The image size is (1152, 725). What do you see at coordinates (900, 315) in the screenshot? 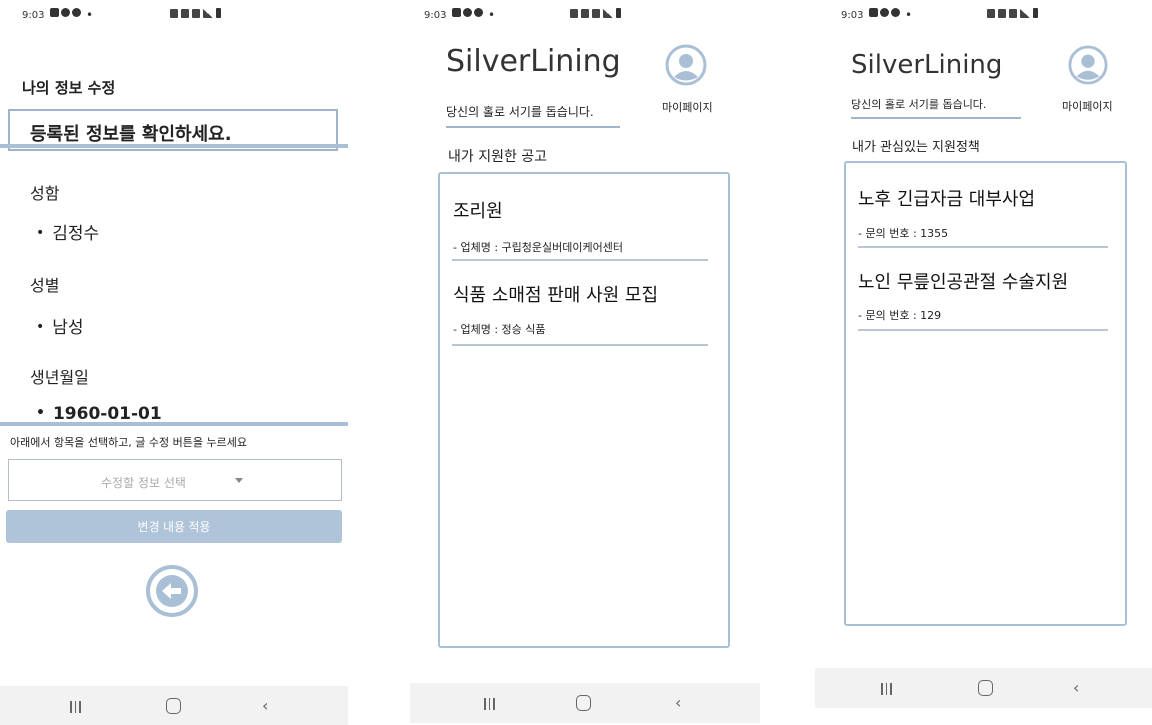
I see `policy-item-contact: - 문의 번호 : 129` at bounding box center [900, 315].